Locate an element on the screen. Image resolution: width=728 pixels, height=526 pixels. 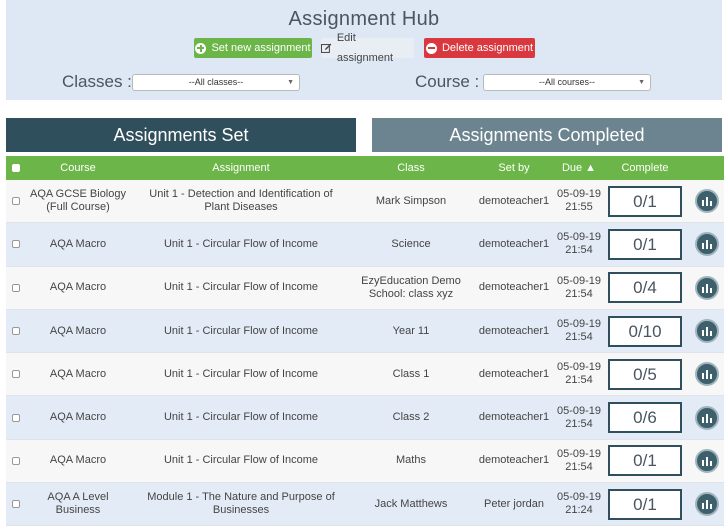
row-complete-cell: 0/4 is located at coordinates (645, 288).